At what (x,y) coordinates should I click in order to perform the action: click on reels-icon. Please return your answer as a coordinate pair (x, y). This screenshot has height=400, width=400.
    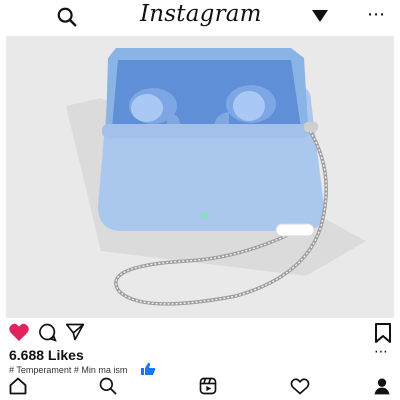
    Looking at the image, I should click on (208, 386).